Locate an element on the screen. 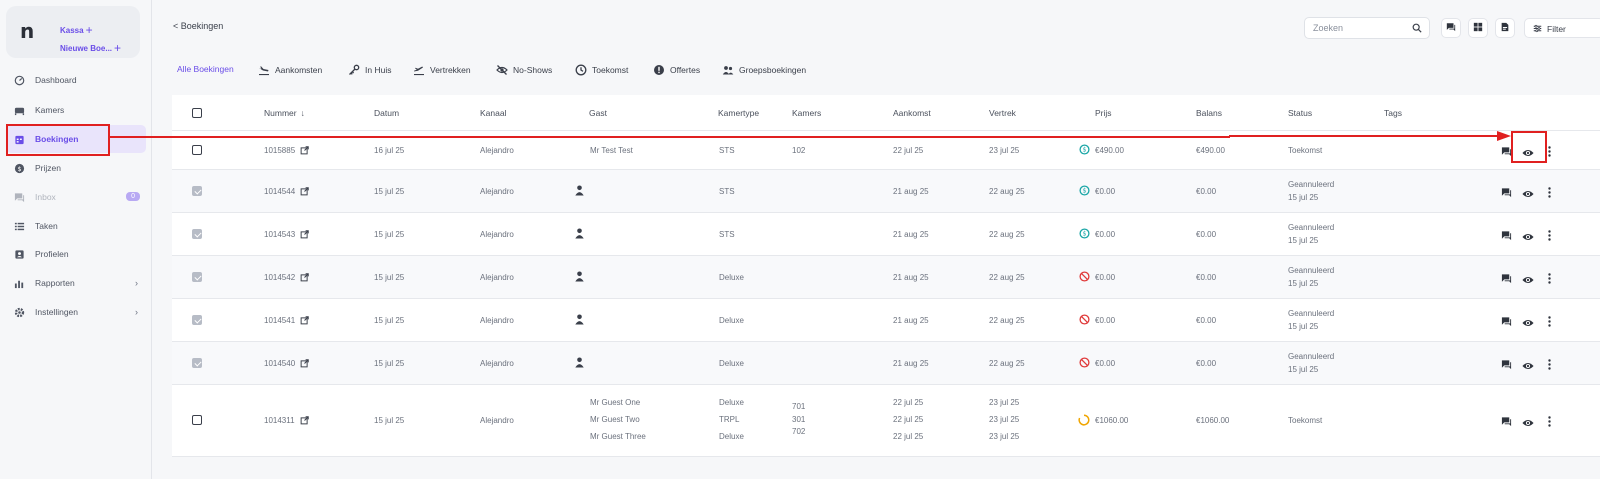  booking-number-link: 1014543 is located at coordinates (286, 235).